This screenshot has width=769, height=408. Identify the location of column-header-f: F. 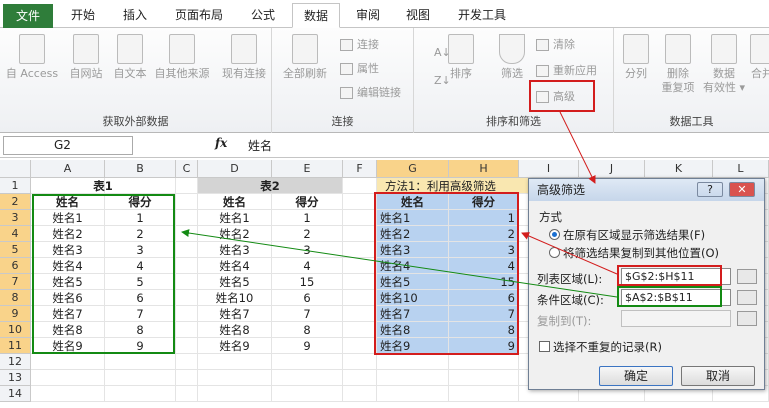
(360, 169).